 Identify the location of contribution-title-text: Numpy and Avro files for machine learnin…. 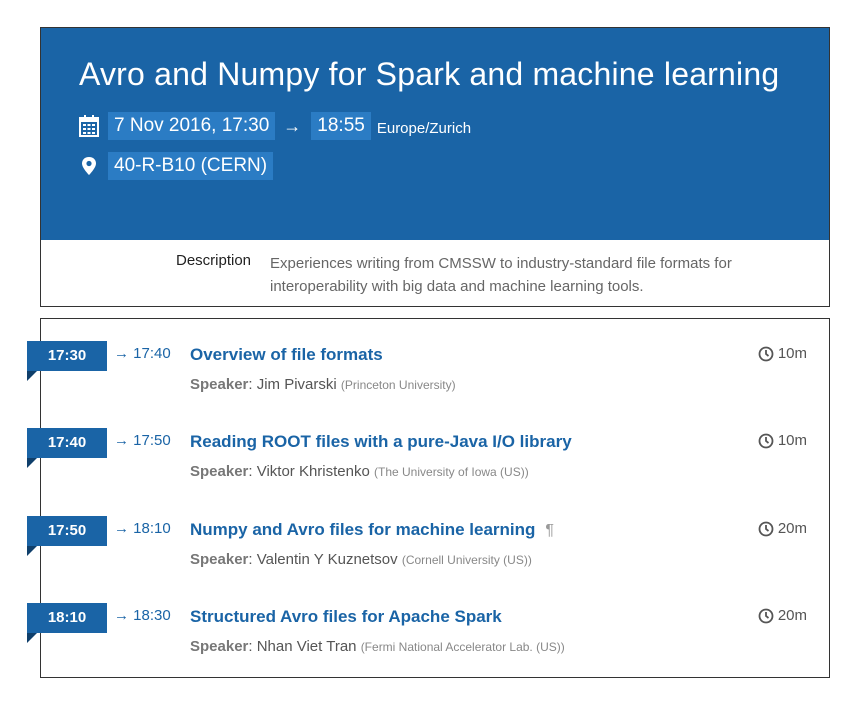
(362, 529).